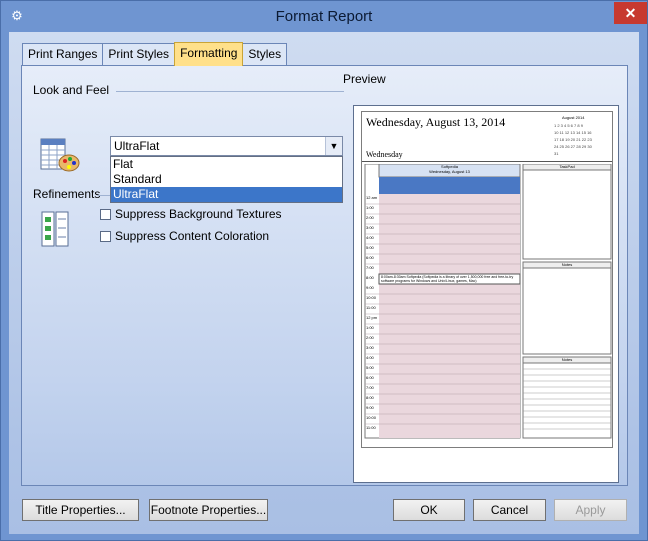 This screenshot has width=648, height=541. What do you see at coordinates (67, 194) in the screenshot?
I see `refinements-label: Refinements` at bounding box center [67, 194].